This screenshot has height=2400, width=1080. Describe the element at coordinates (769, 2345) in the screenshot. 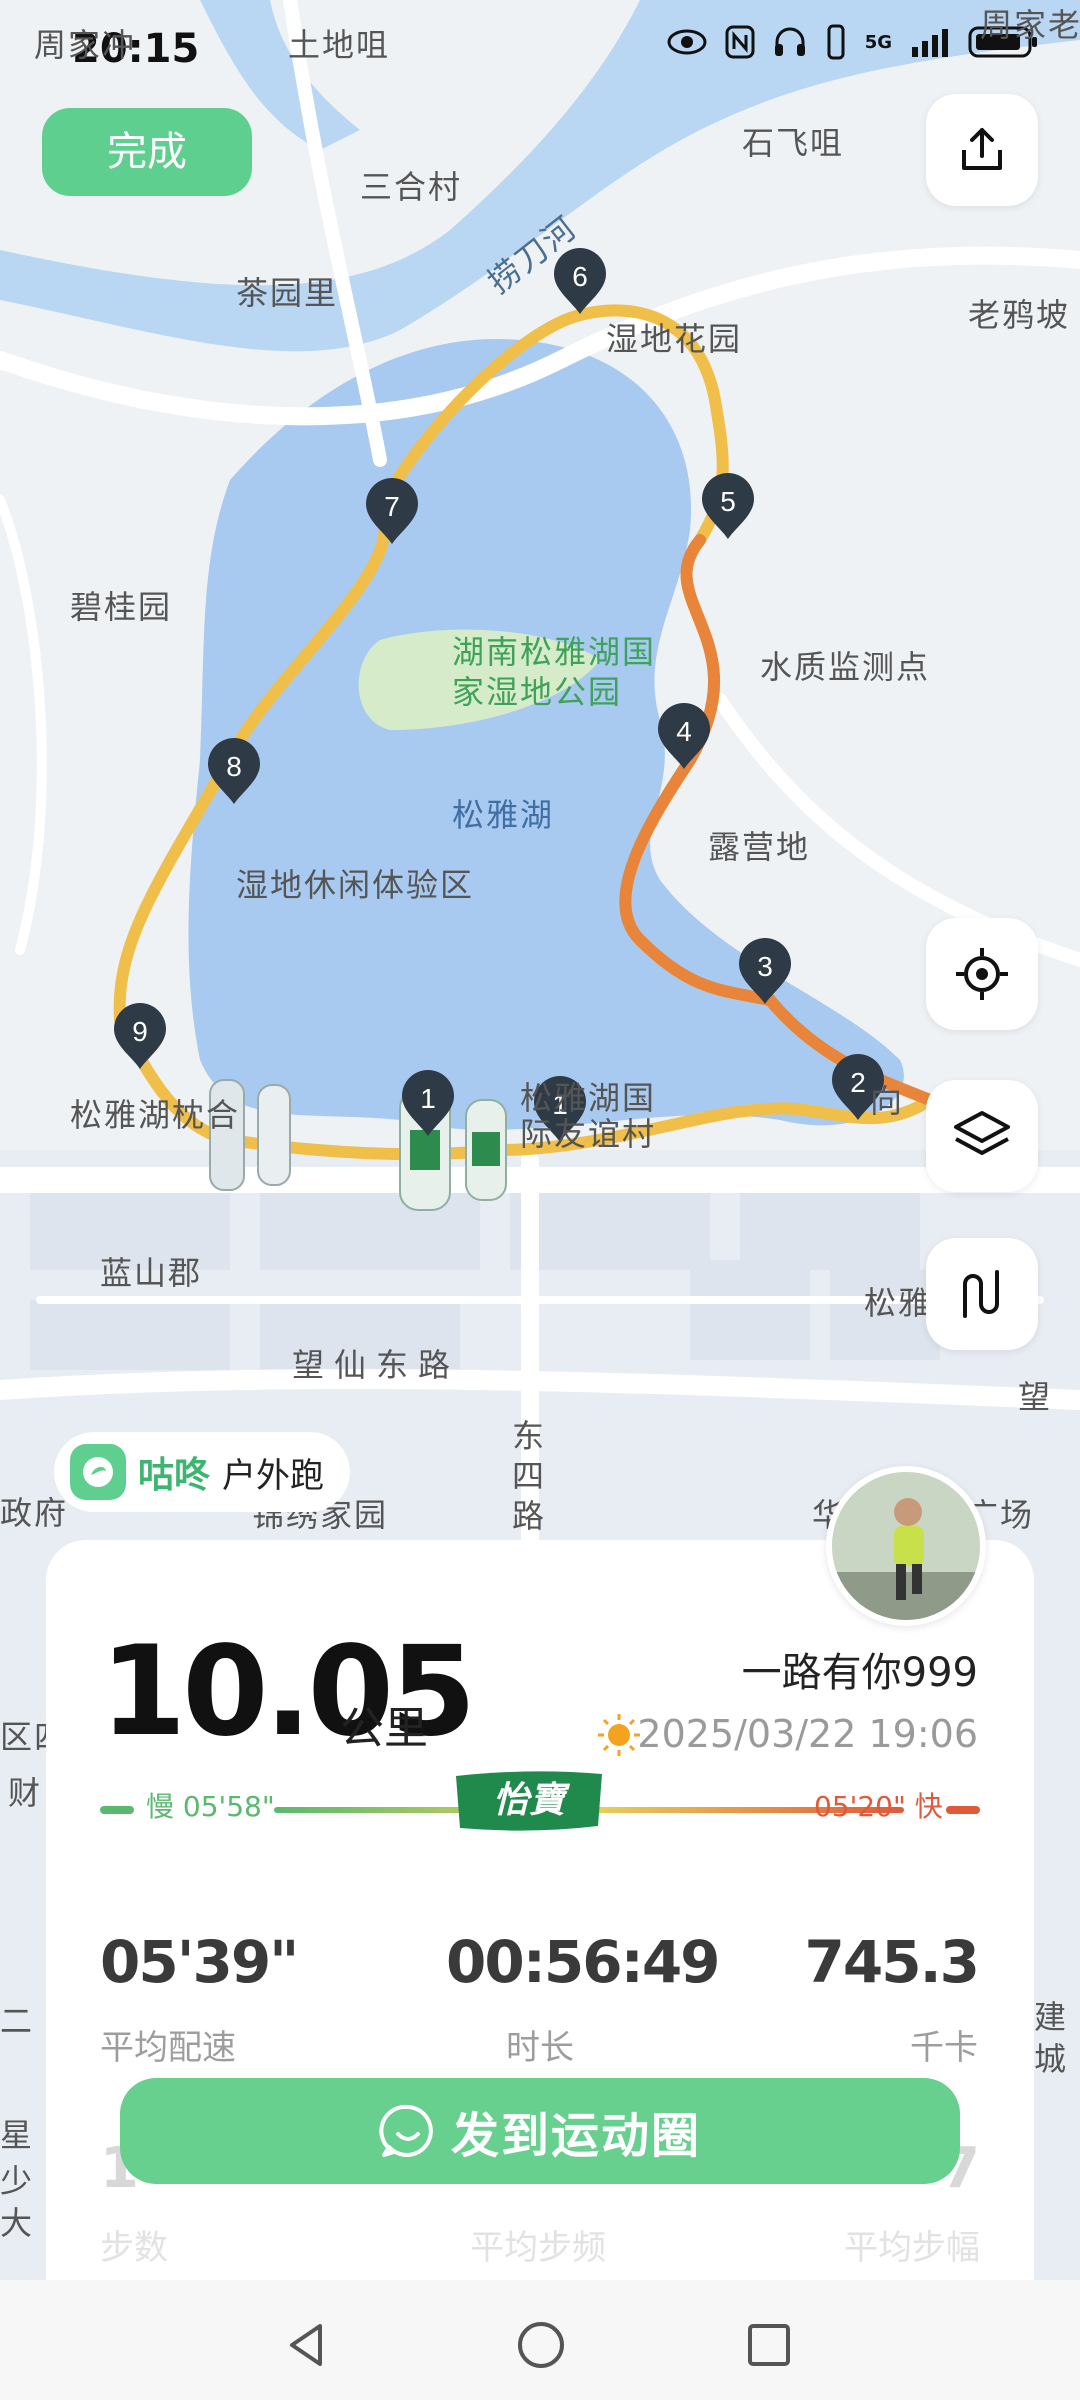

I see `recents-icon` at that location.